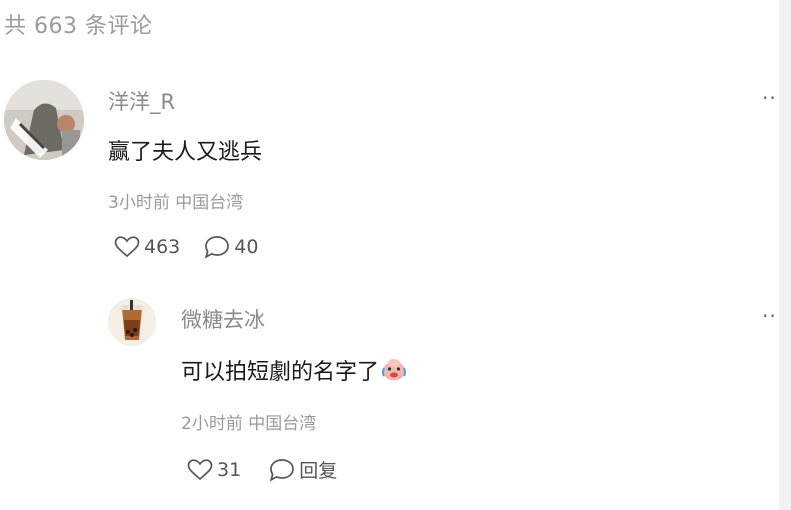 This screenshot has height=510, width=791. I want to click on avatar, so click(44, 120).